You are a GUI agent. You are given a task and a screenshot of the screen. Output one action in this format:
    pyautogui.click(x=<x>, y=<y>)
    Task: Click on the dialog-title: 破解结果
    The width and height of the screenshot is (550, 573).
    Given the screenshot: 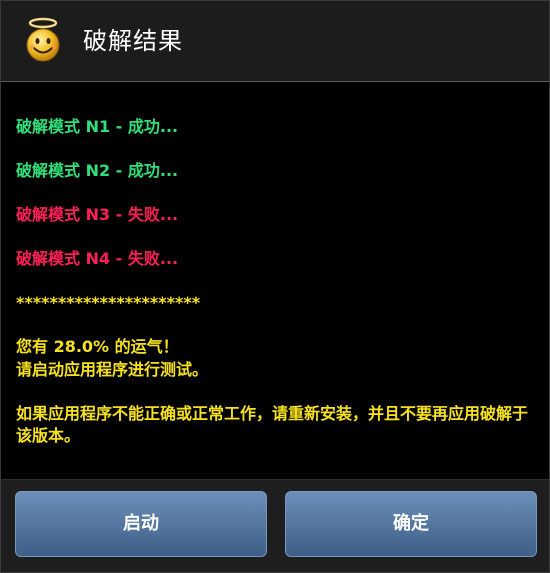 What is the action you would take?
    pyautogui.click(x=133, y=41)
    